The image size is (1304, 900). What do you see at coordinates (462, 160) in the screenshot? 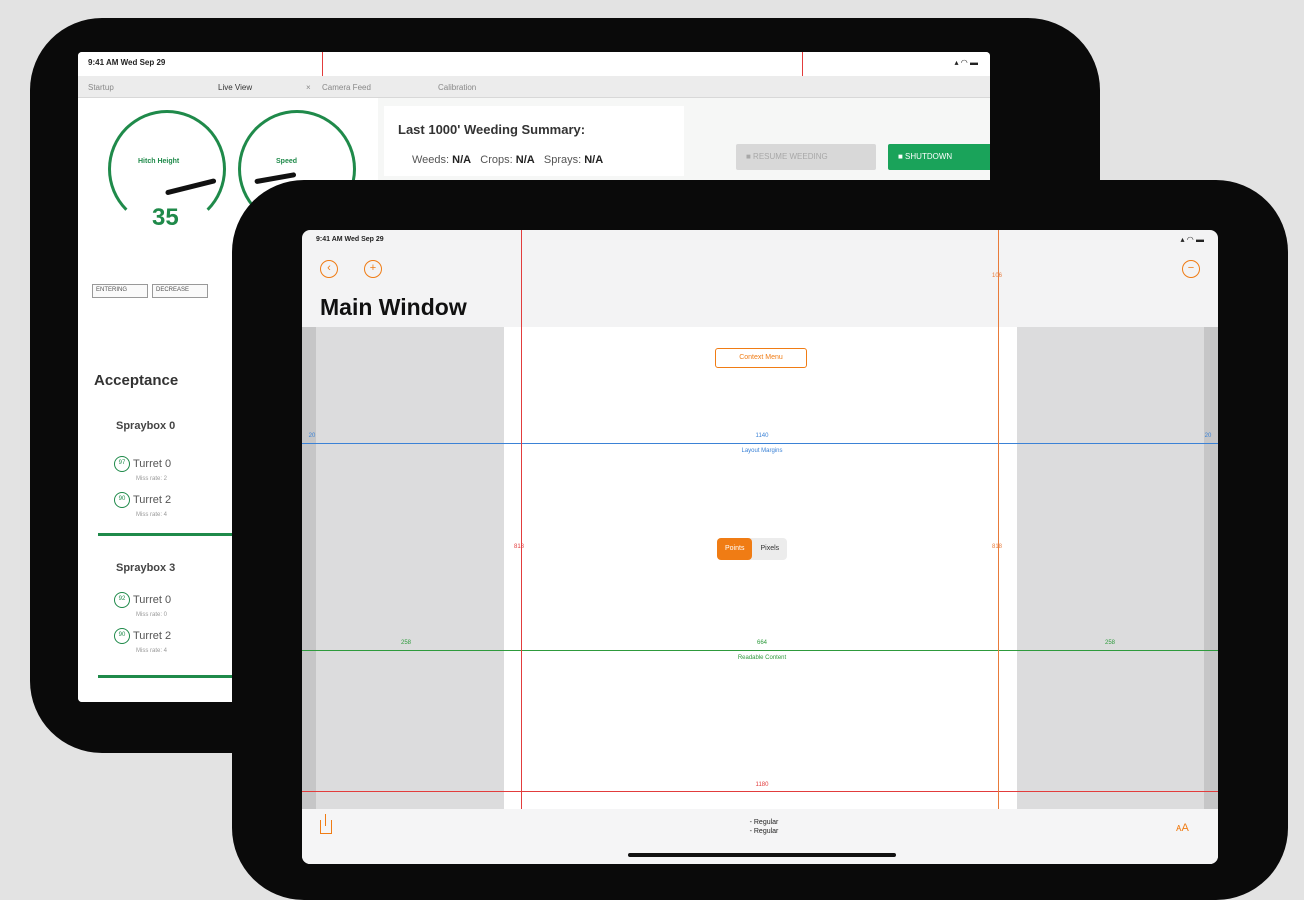
I see `weeds-value: N/A` at bounding box center [462, 160].